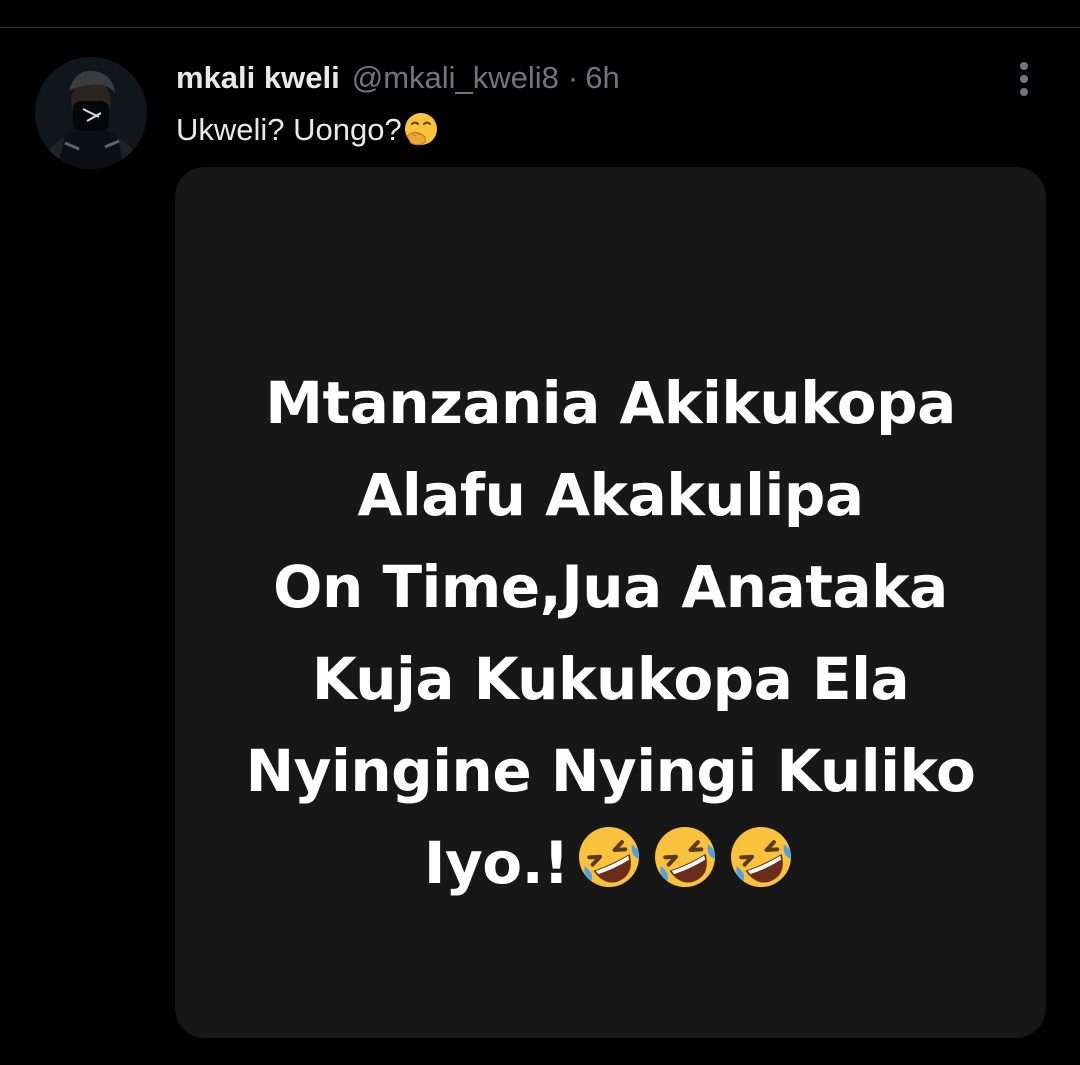 This screenshot has height=1065, width=1080. Describe the element at coordinates (602, 78) in the screenshot. I see `tweet-timestamp: 6h` at that location.